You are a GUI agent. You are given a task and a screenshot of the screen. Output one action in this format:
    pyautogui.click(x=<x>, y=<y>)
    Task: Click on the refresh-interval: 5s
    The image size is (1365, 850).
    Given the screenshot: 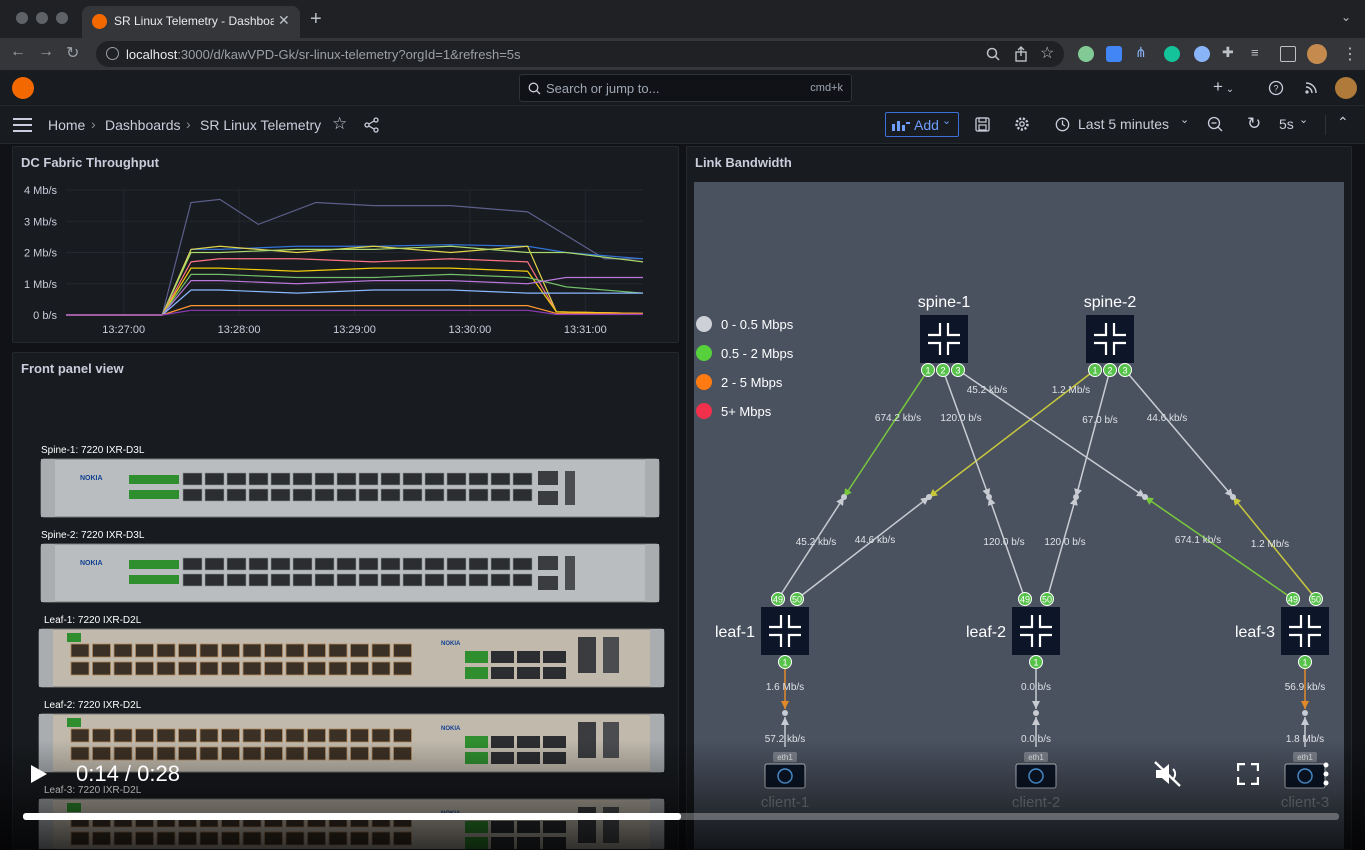 What is the action you would take?
    pyautogui.click(x=1286, y=124)
    